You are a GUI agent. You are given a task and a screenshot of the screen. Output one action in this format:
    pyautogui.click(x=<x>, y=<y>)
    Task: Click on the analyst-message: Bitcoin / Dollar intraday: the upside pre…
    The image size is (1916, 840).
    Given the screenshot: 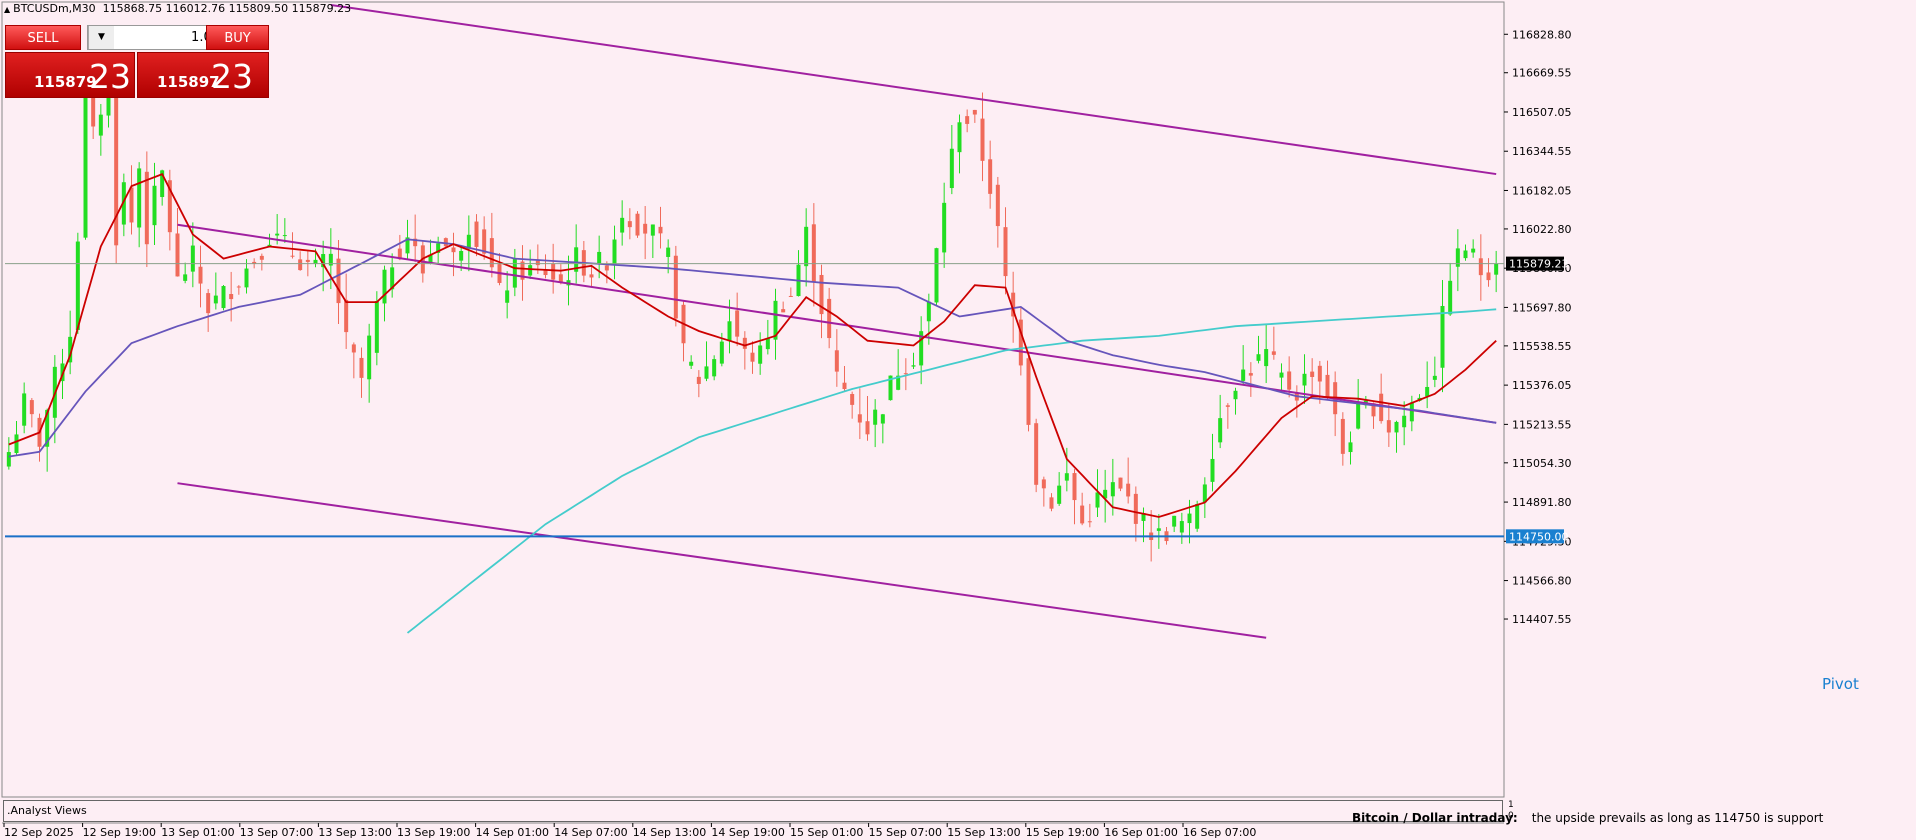 What is the action you would take?
    pyautogui.click(x=1587, y=818)
    